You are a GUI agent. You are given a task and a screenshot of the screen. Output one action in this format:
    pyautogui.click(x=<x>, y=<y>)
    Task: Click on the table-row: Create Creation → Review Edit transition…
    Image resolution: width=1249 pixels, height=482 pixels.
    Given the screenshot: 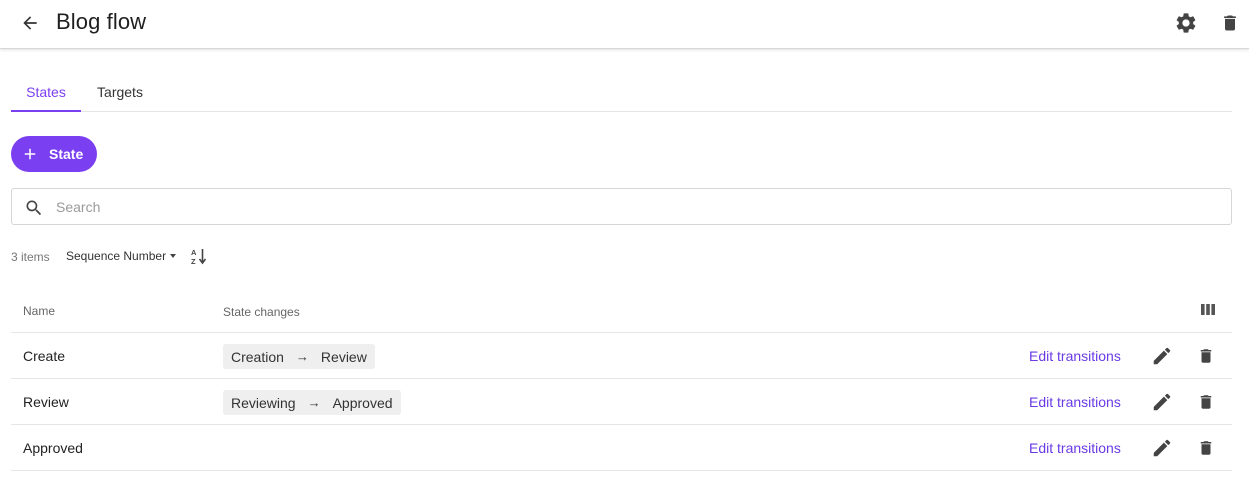 What is the action you would take?
    pyautogui.click(x=621, y=356)
    